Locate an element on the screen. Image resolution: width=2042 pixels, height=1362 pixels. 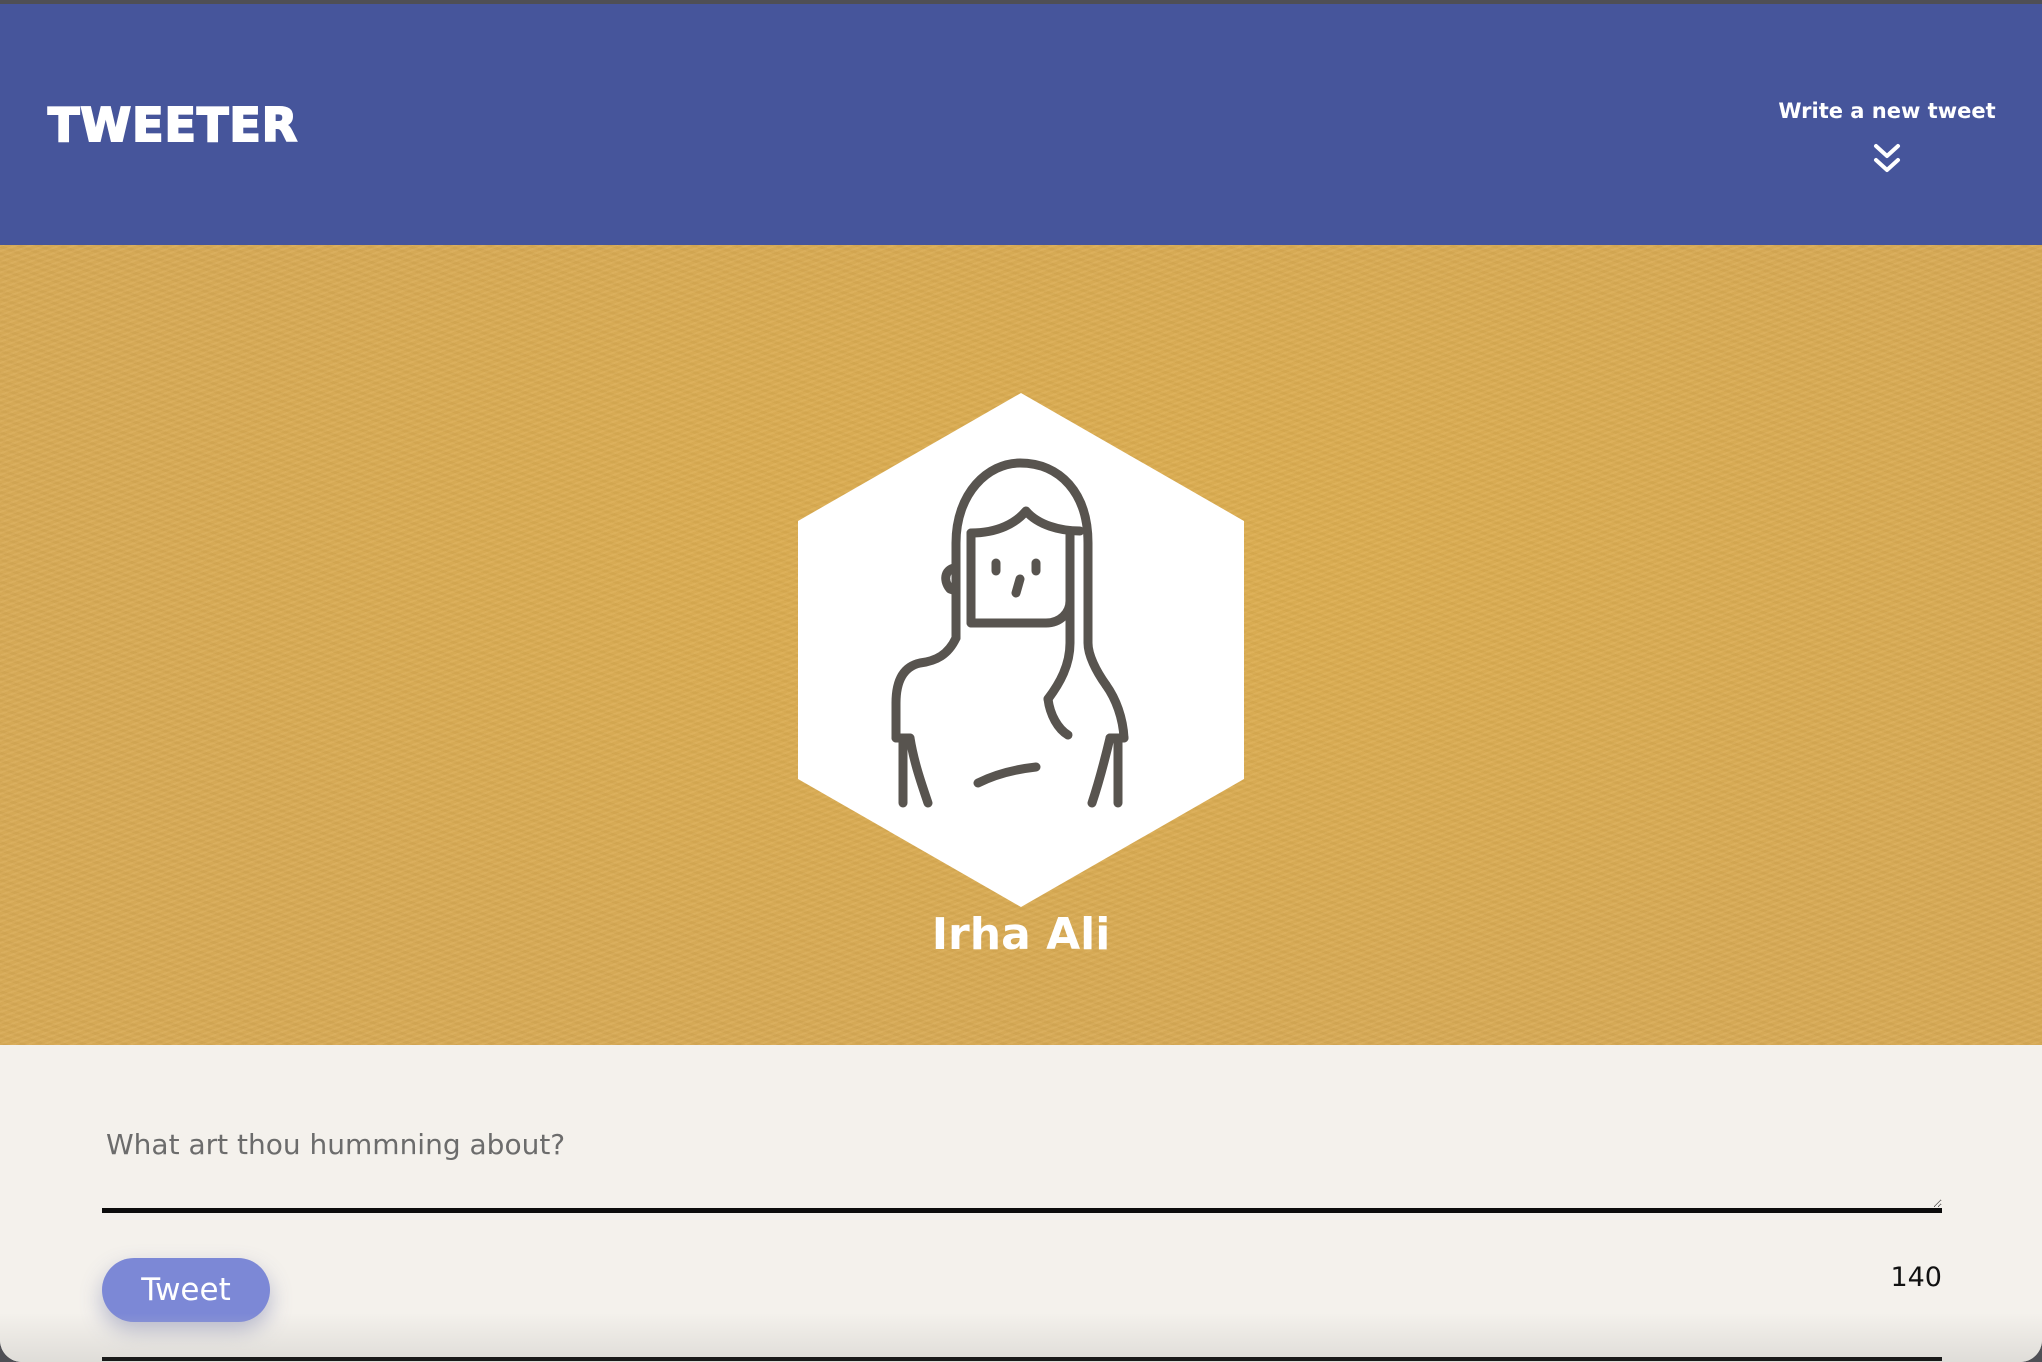
scroll-fade is located at coordinates (1021, 1337).